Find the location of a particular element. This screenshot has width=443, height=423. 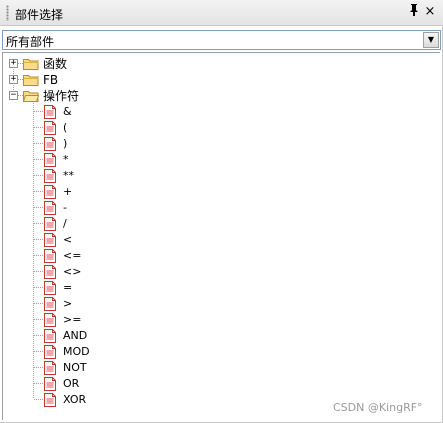

operator-label: MOD is located at coordinates (76, 351).